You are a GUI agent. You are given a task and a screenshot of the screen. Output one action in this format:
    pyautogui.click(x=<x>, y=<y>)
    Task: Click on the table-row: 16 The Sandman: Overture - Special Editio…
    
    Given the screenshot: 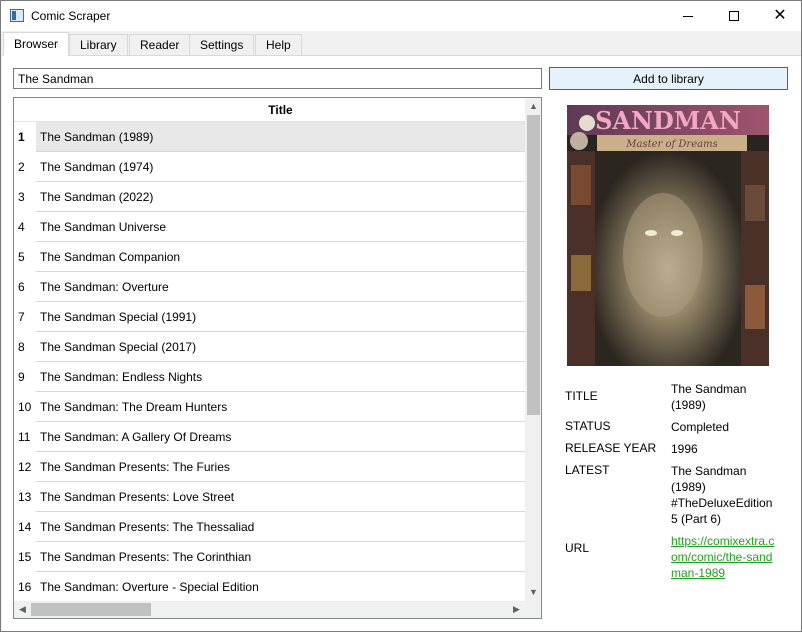 What is the action you would take?
    pyautogui.click(x=269, y=587)
    